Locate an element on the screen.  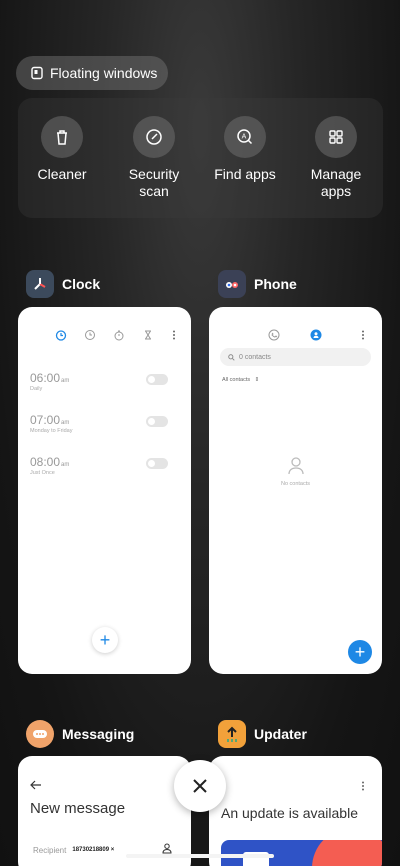
messaging-app-card: New message Recipient 18730218809 × is located at coordinates (104, 811).